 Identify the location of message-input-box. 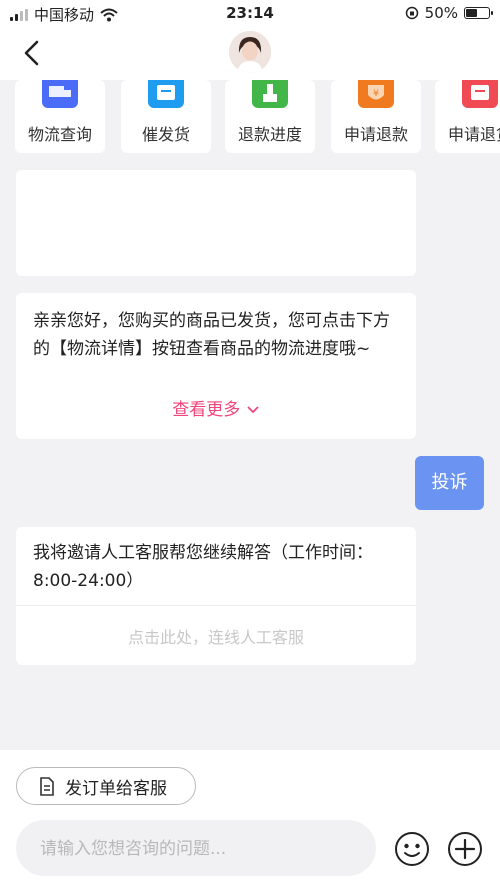
(196, 849).